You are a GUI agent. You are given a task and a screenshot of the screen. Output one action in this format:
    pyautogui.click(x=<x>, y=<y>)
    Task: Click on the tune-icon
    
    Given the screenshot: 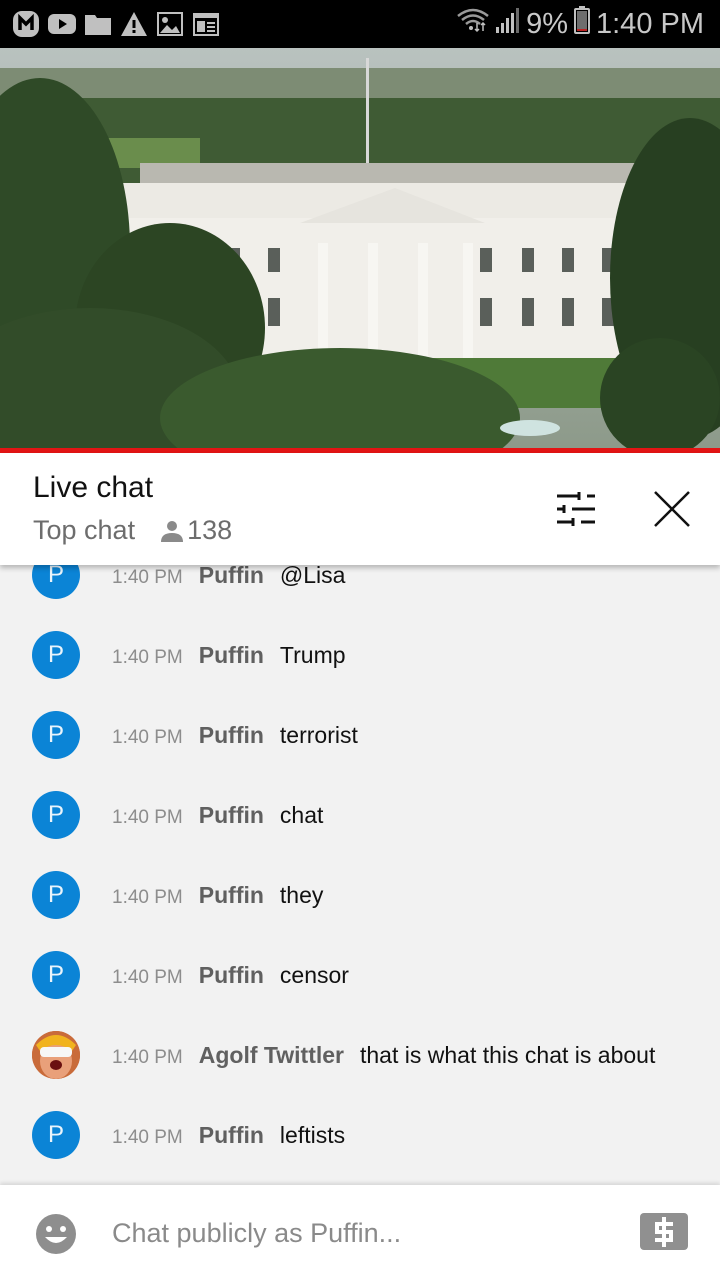 What is the action you would take?
    pyautogui.click(x=576, y=509)
    